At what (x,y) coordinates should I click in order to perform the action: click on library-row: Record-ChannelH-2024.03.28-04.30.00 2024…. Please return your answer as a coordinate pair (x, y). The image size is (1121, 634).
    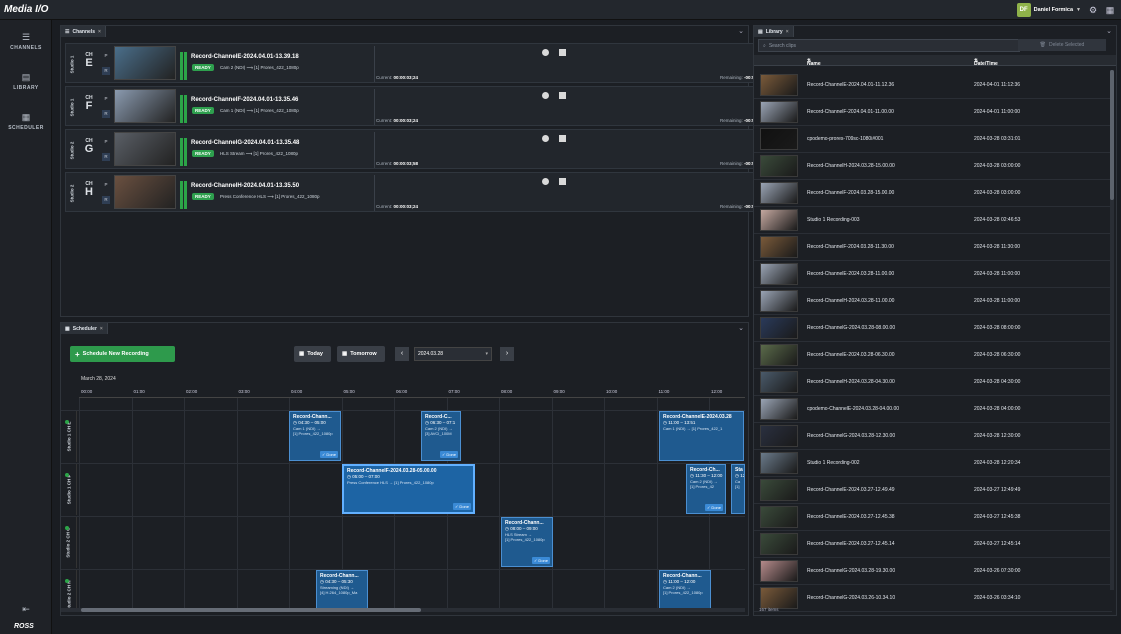
    Looking at the image, I should click on (933, 382).